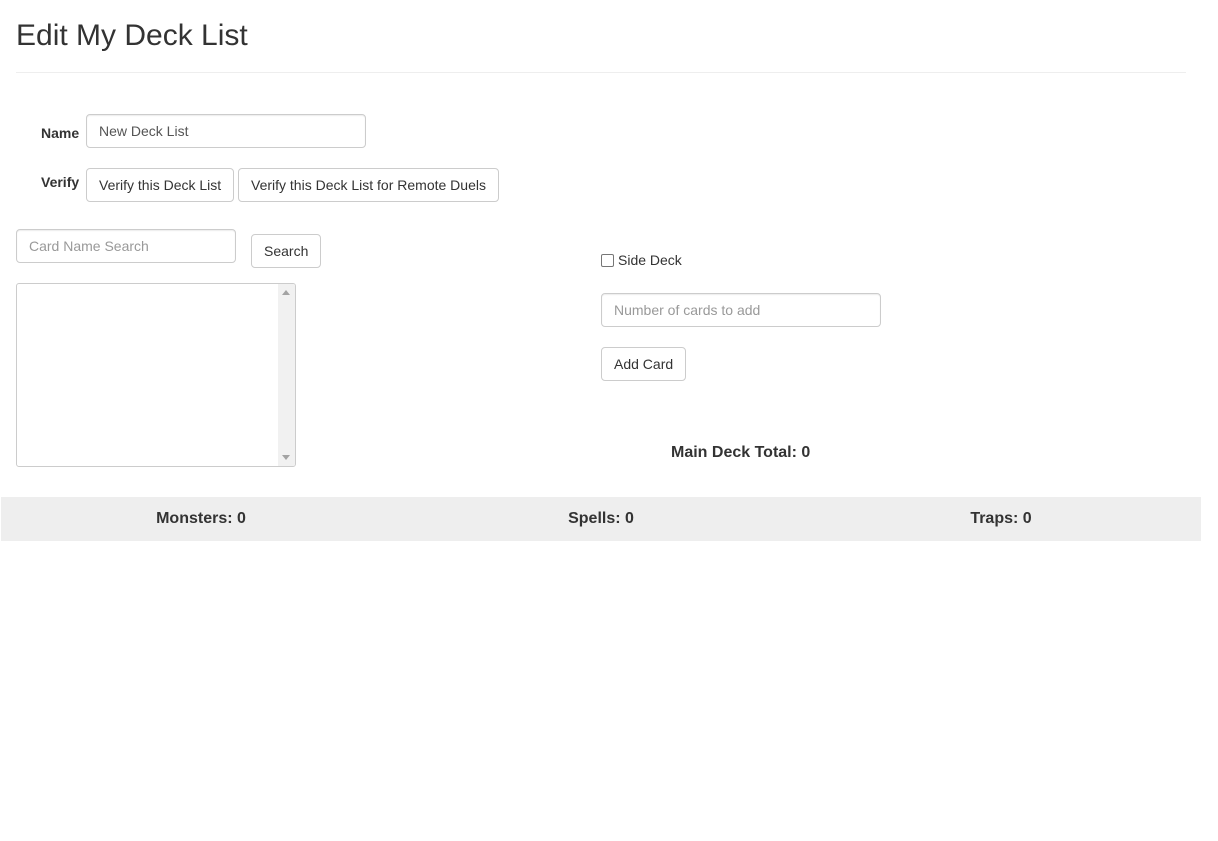 The height and width of the screenshot is (841, 1218). I want to click on side-deck-label: Side Deck, so click(650, 260).